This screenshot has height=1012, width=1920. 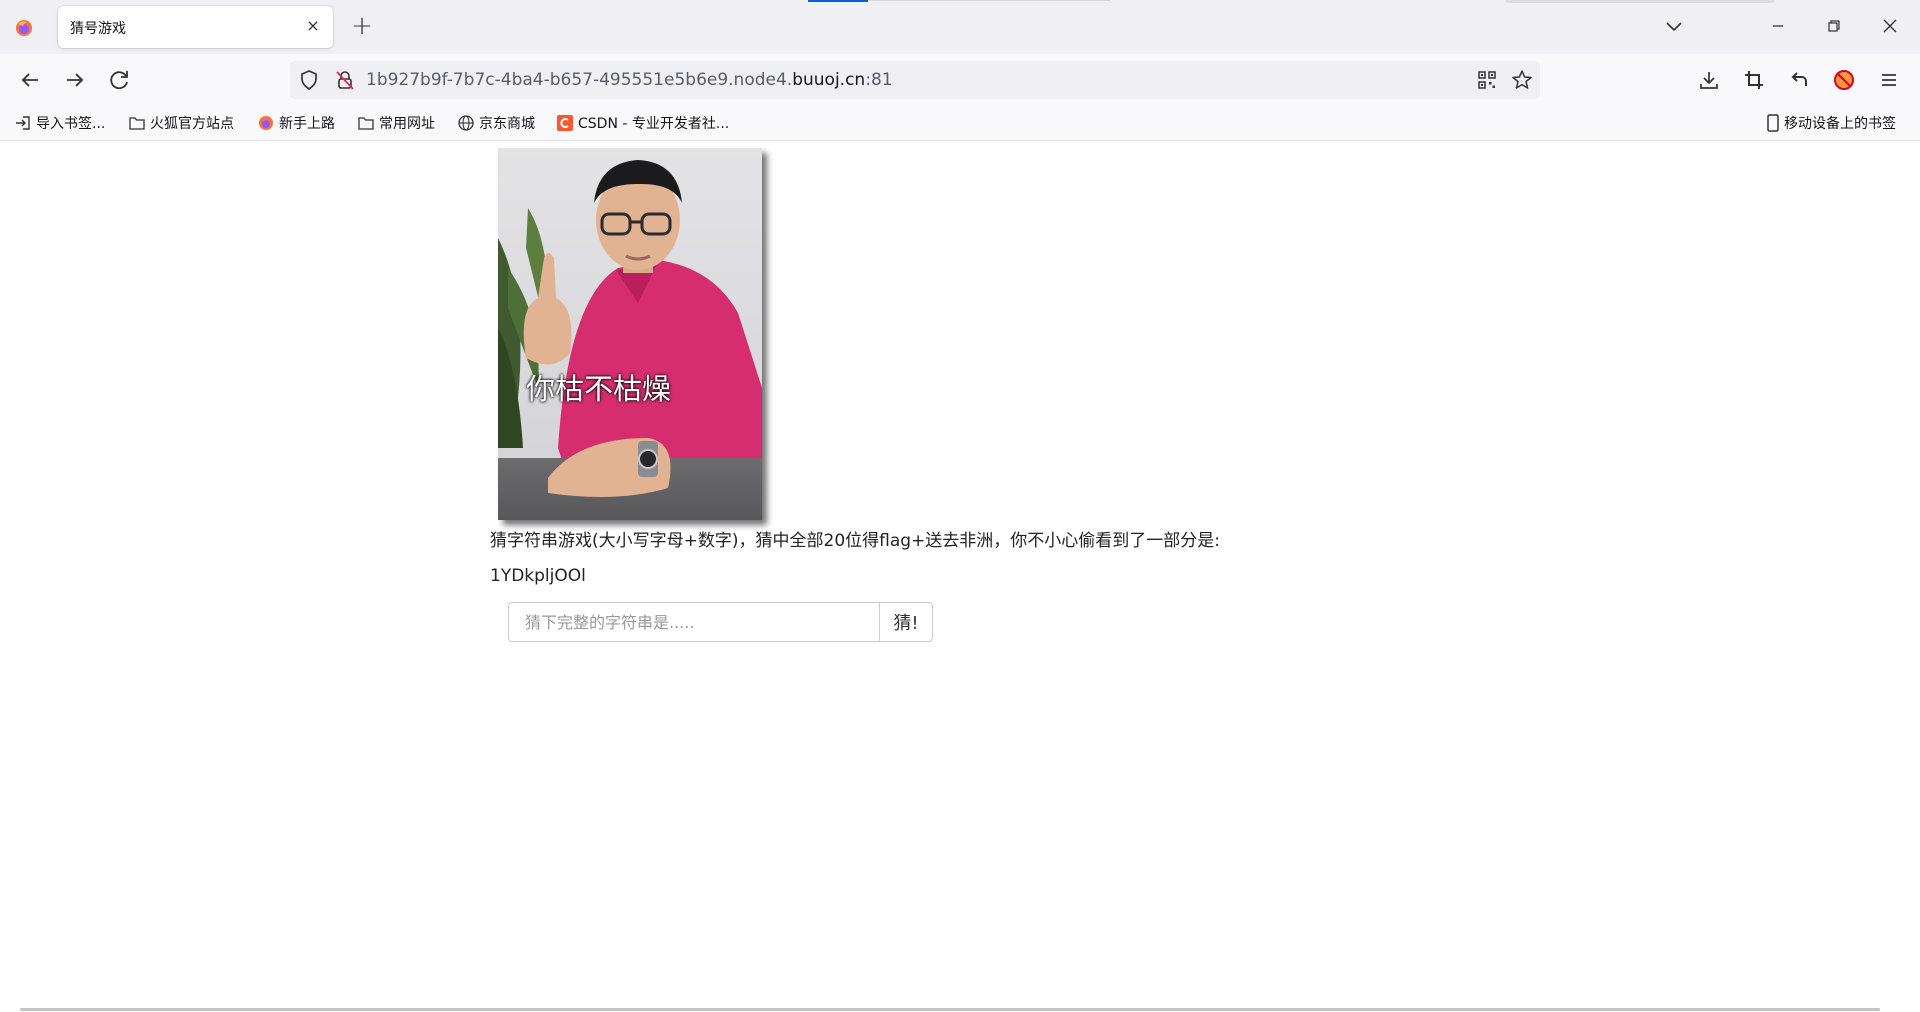 What do you see at coordinates (309, 80) in the screenshot?
I see `shield-icon` at bounding box center [309, 80].